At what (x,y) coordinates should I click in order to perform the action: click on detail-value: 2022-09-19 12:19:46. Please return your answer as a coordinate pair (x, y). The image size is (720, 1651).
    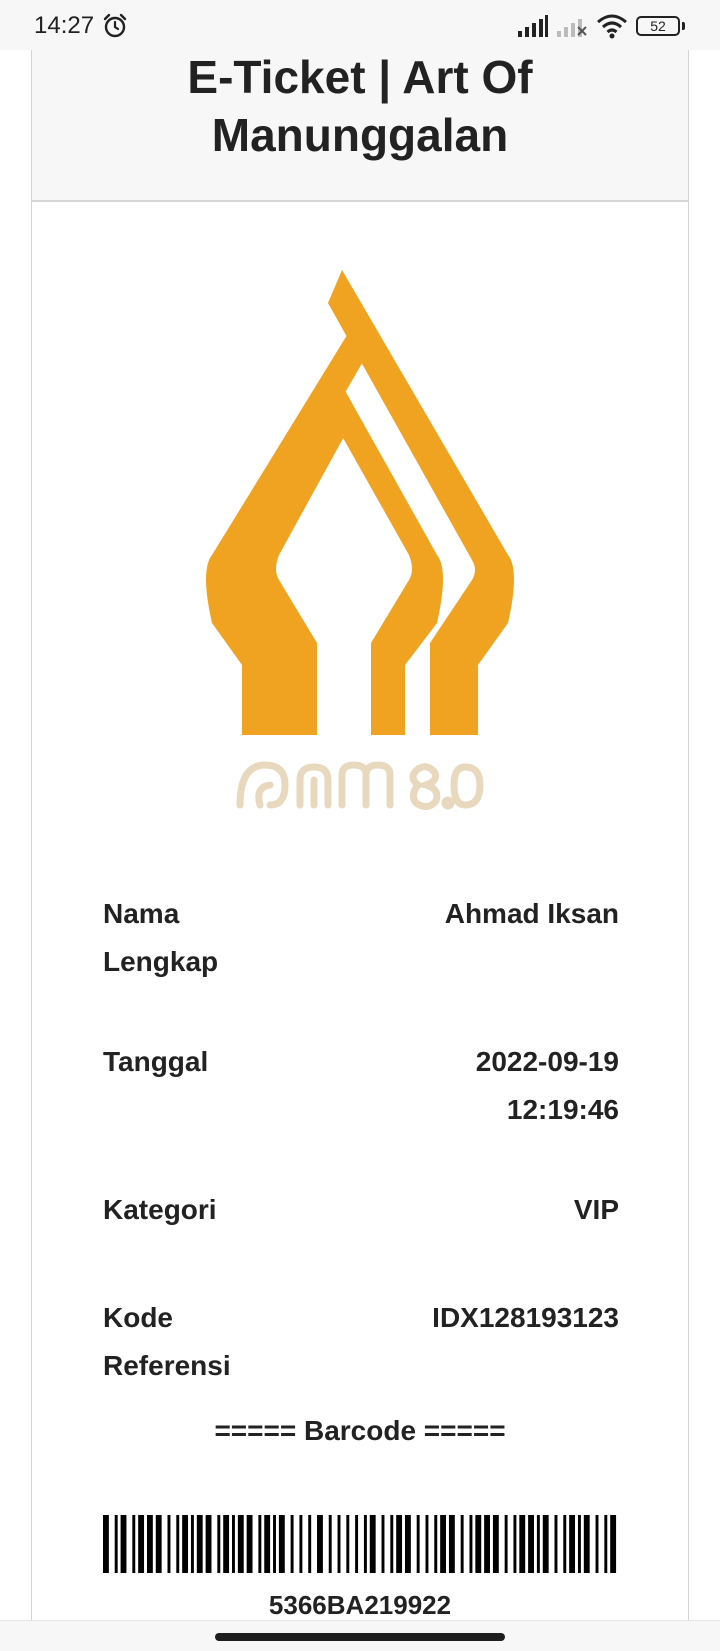
    Looking at the image, I should click on (547, 1085).